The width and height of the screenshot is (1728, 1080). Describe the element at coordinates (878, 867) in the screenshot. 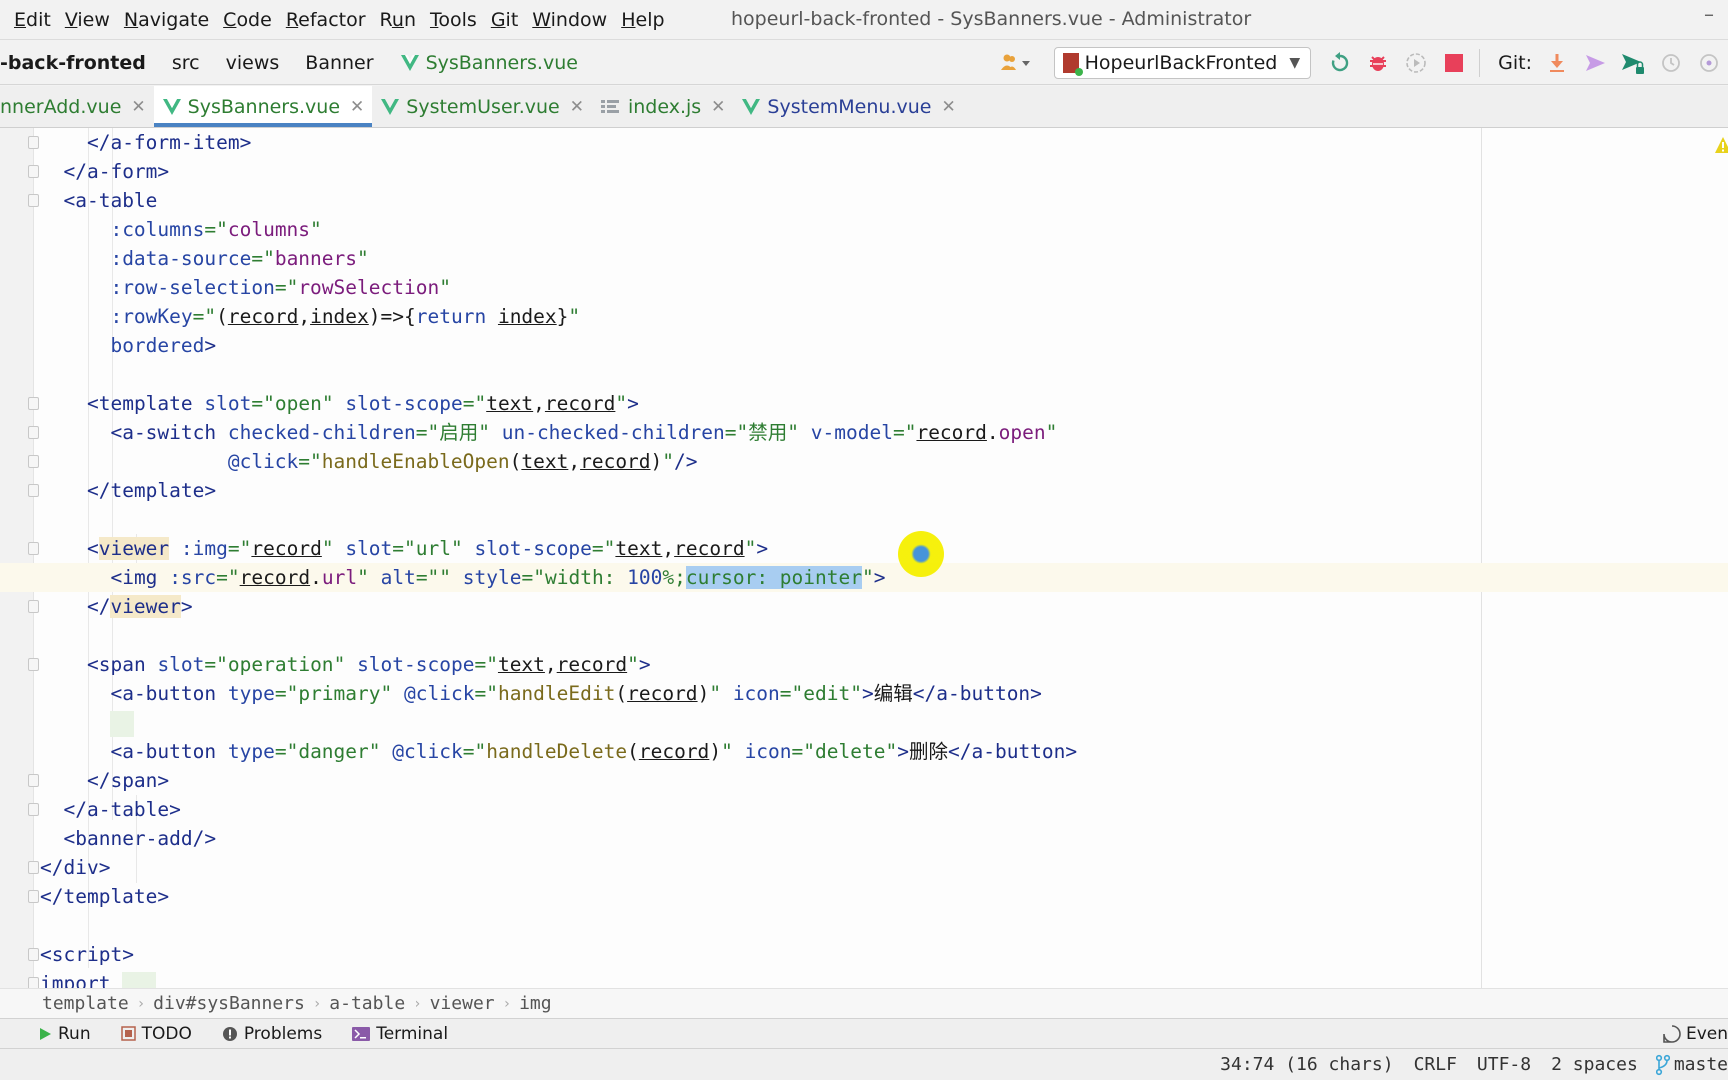

I see `code-line: </div>` at that location.